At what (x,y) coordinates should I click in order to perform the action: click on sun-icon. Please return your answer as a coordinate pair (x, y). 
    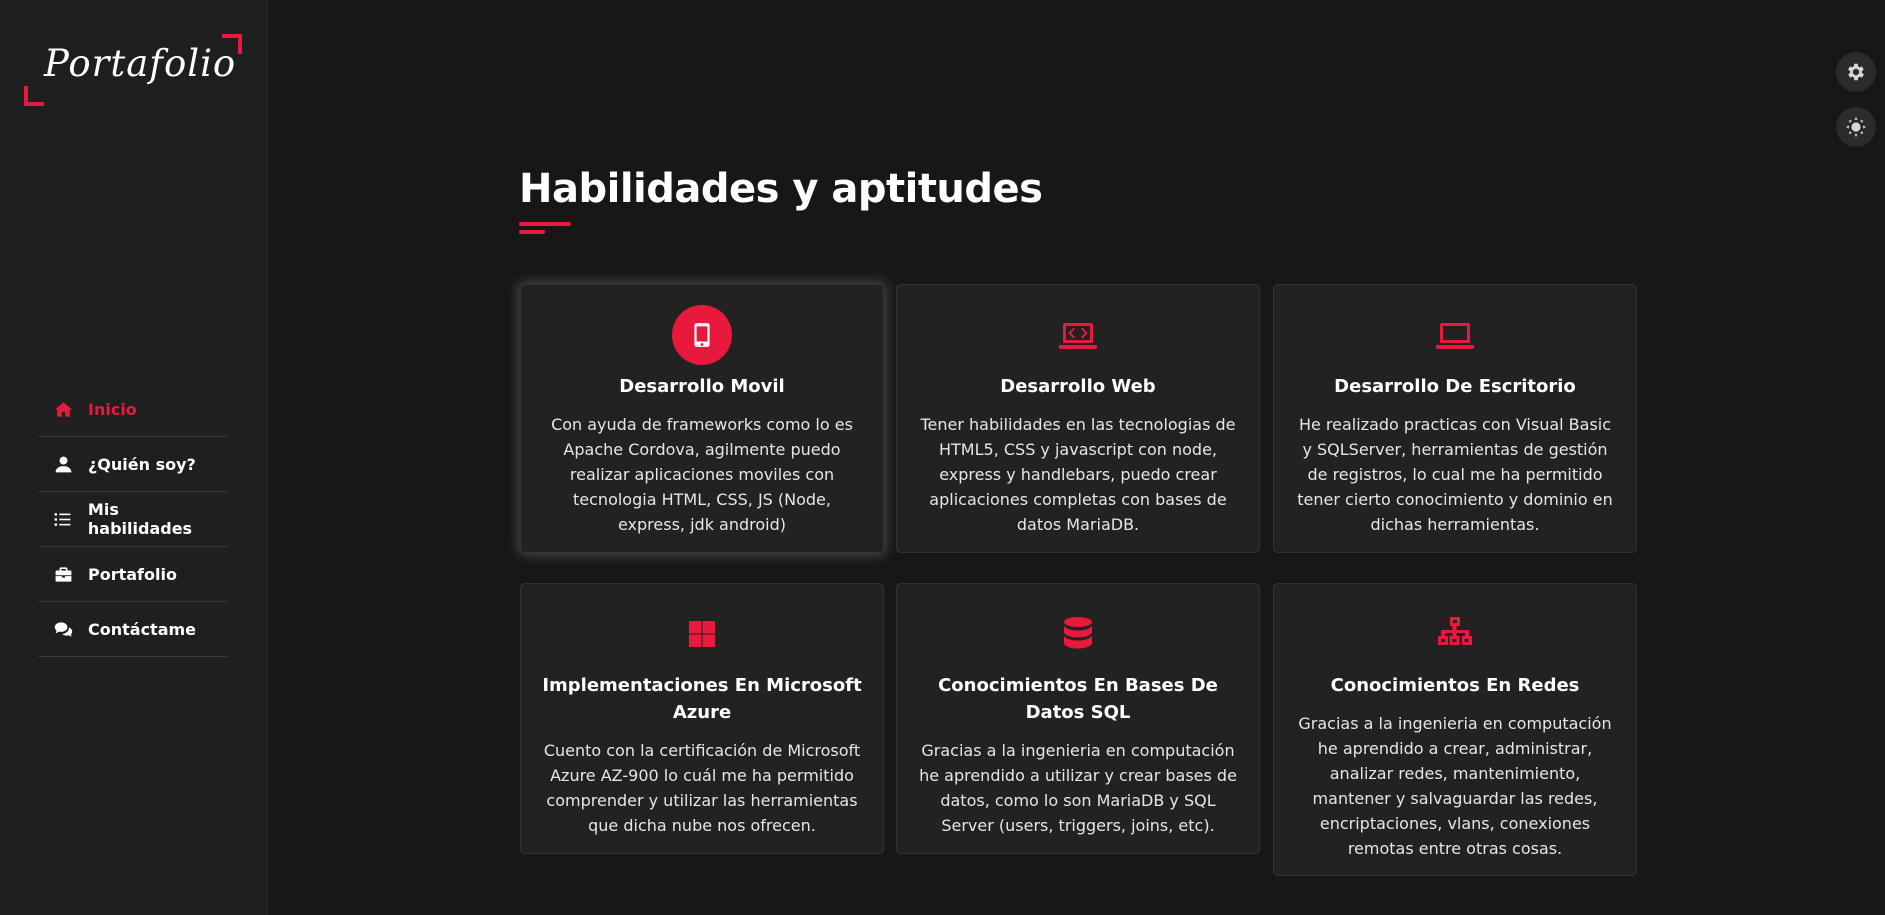
    Looking at the image, I should click on (1856, 127).